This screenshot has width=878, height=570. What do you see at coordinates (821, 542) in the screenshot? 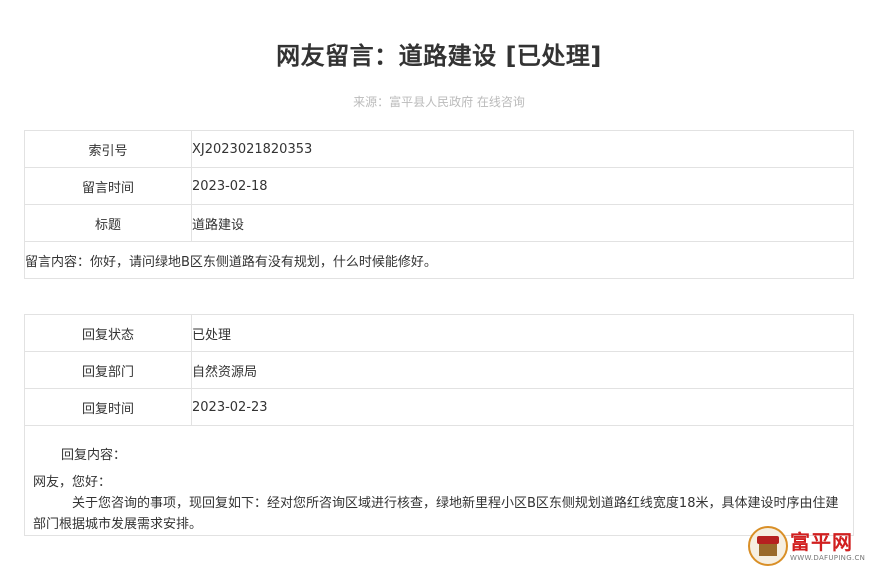
I see `watermark-text: 富平网` at bounding box center [821, 542].